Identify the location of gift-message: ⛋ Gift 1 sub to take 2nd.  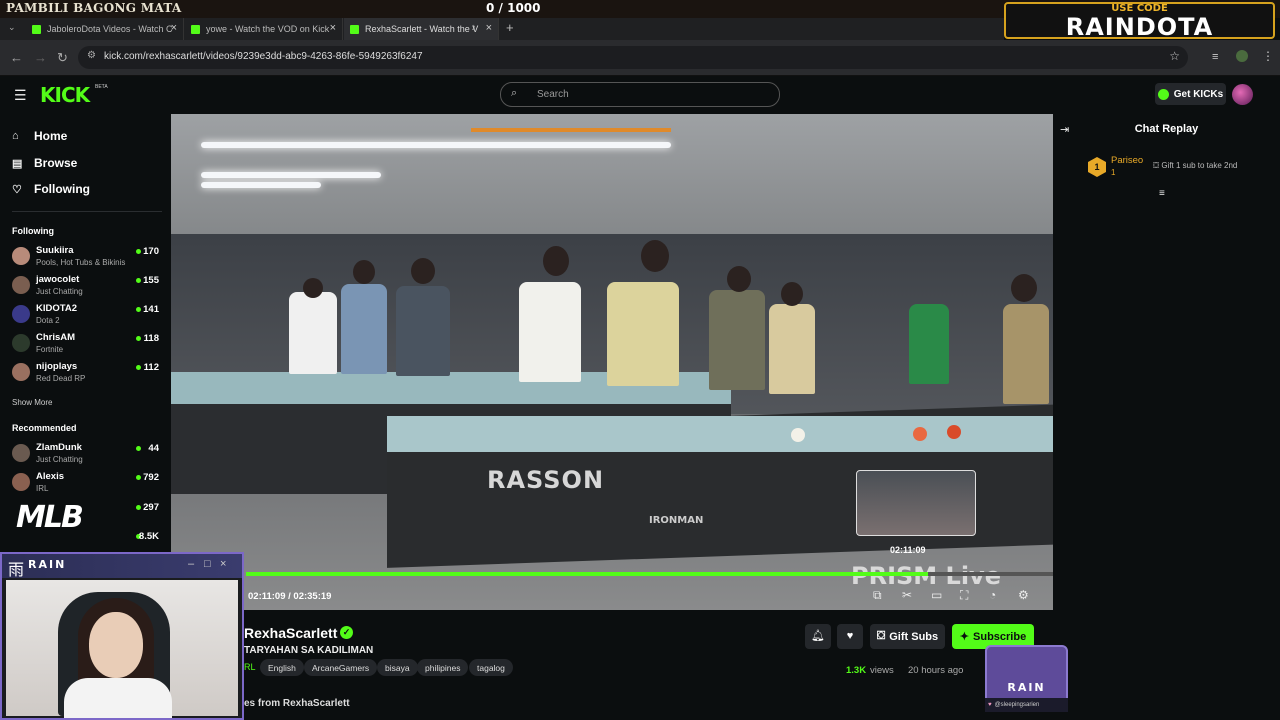
(1195, 166).